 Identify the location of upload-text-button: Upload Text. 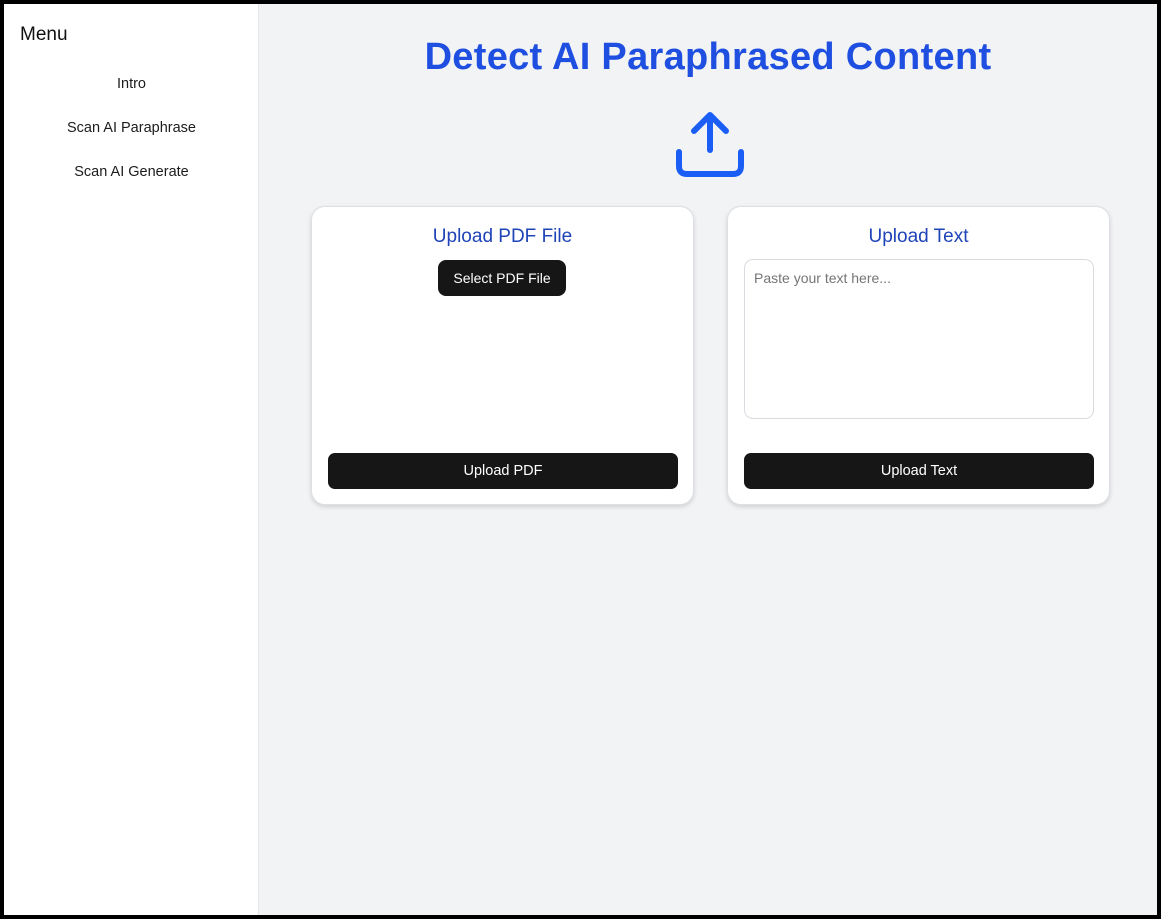
(919, 471).